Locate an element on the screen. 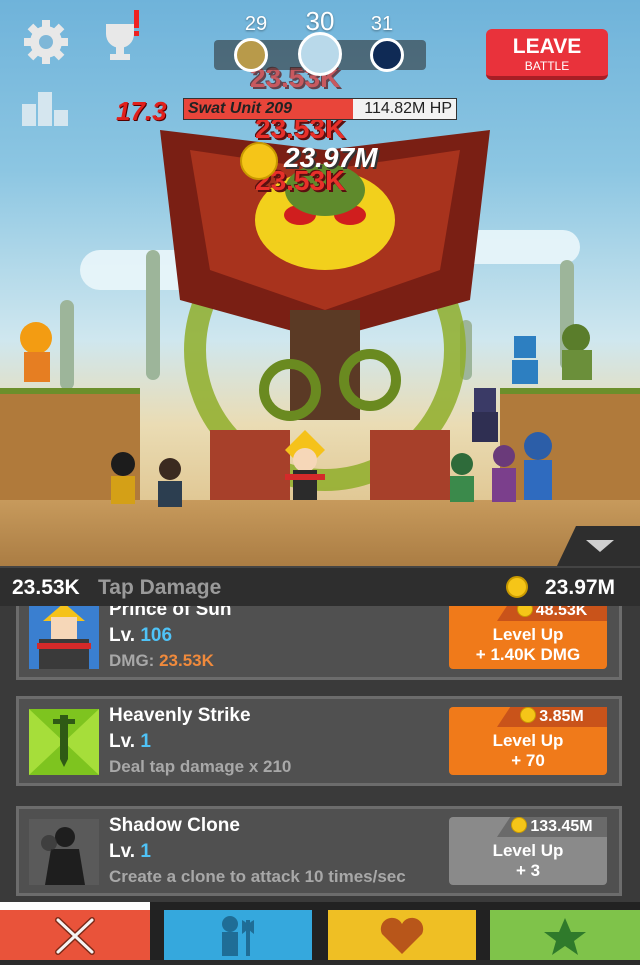 The height and width of the screenshot is (965, 640). cost-value: 3.85M is located at coordinates (561, 716).